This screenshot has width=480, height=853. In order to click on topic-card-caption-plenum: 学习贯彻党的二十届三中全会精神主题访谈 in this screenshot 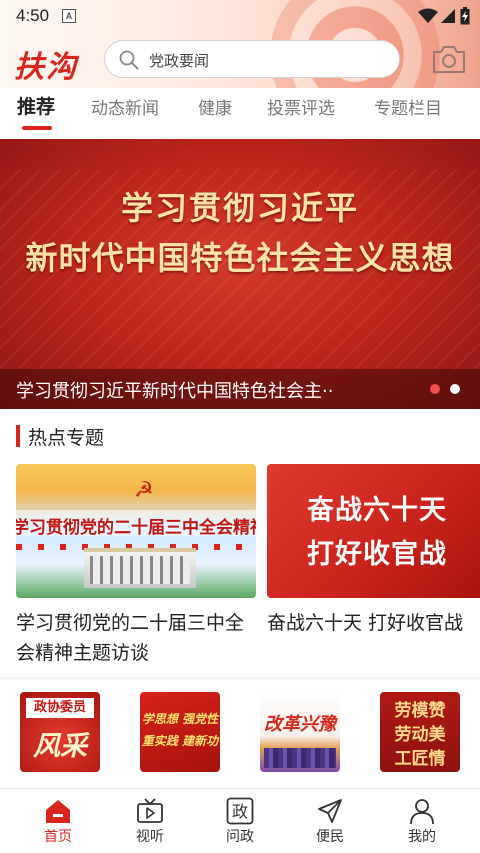, I will do `click(136, 638)`.